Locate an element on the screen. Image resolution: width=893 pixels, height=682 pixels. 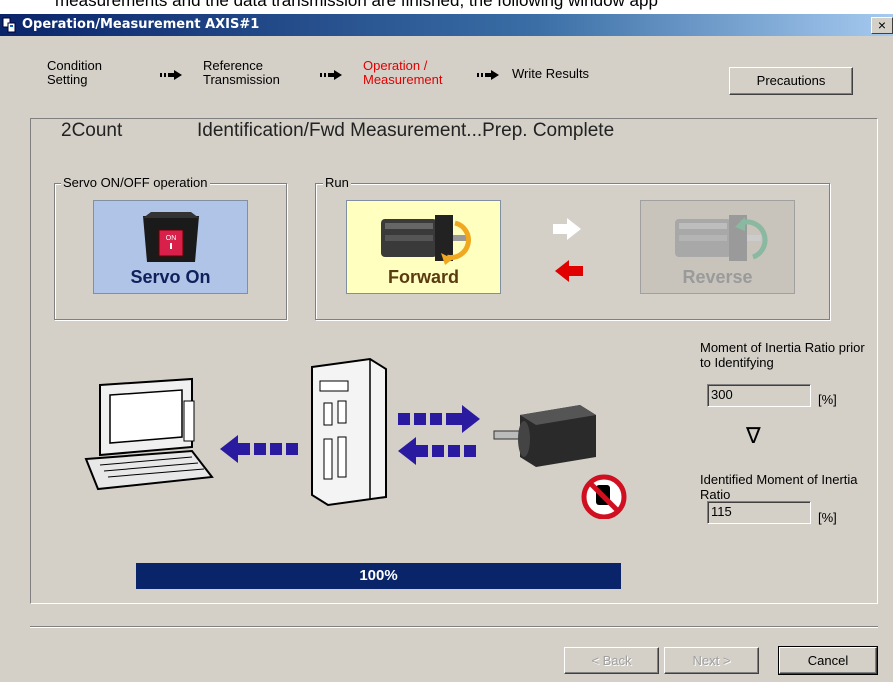
right-arrow-motor-icon is located at coordinates (439, 419).